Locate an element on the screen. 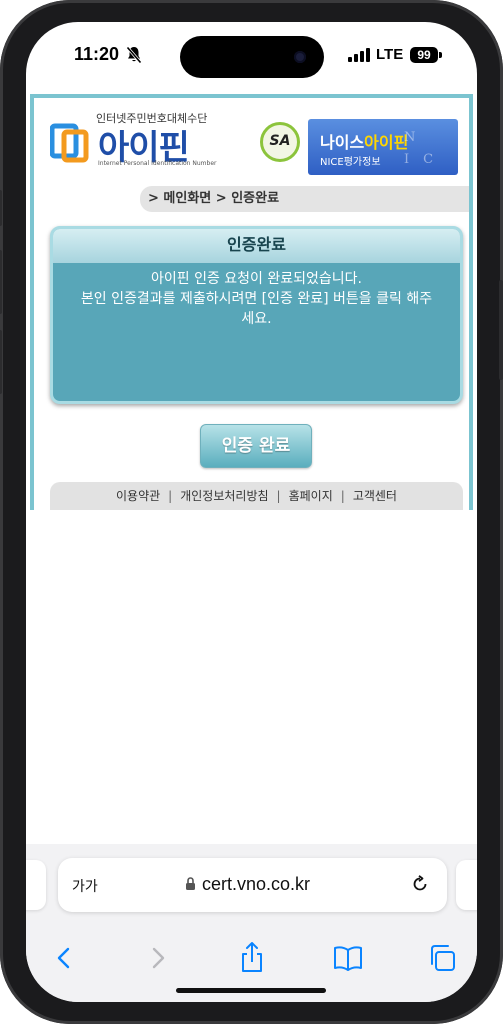 This screenshot has width=503, height=1024. nice-subtitle: NICE평가정보 is located at coordinates (350, 162).